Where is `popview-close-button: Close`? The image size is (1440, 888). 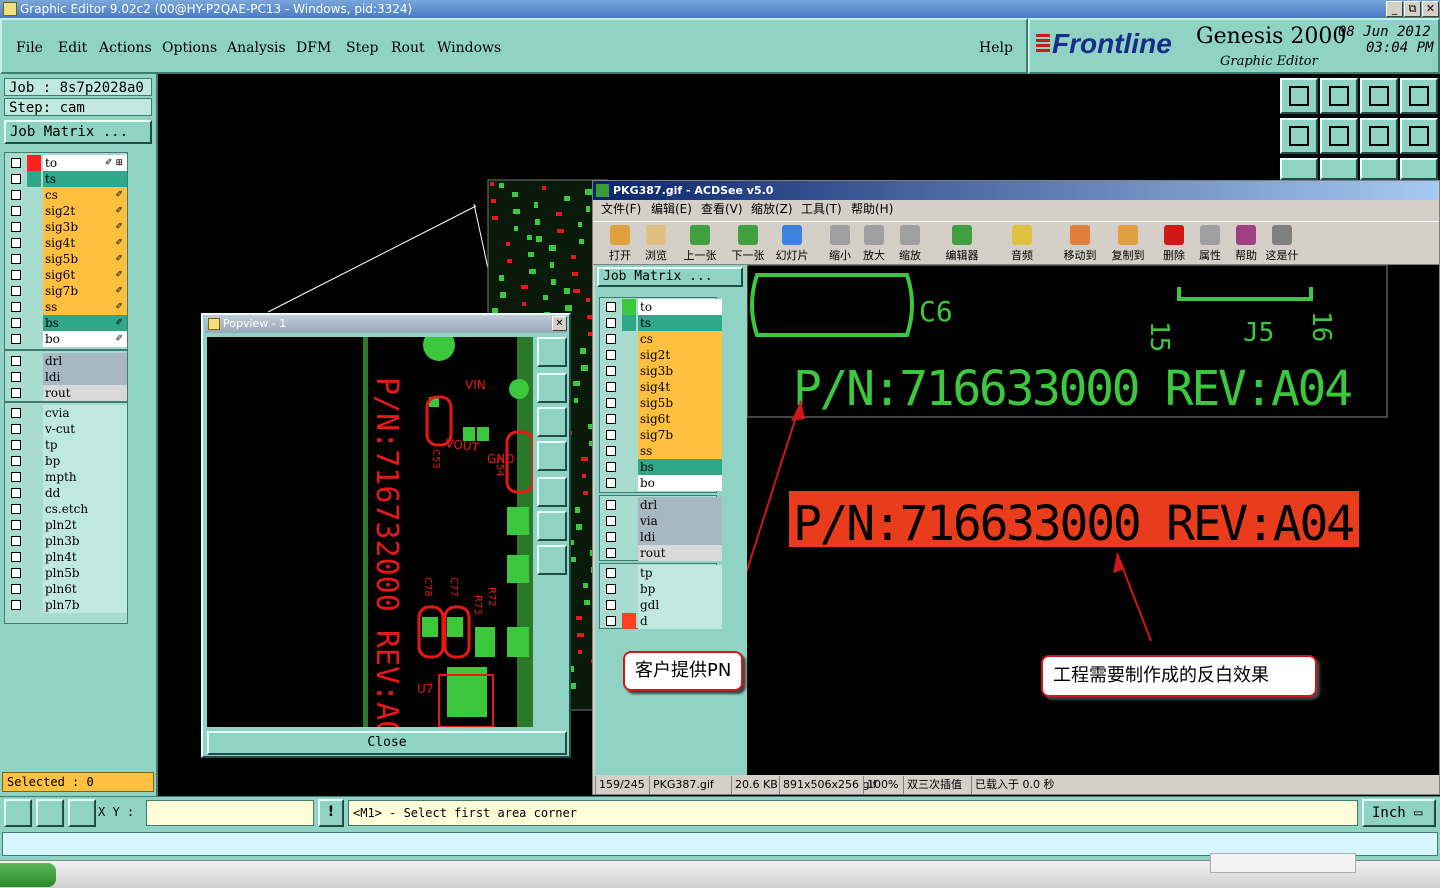
popview-close-button: Close is located at coordinates (387, 743).